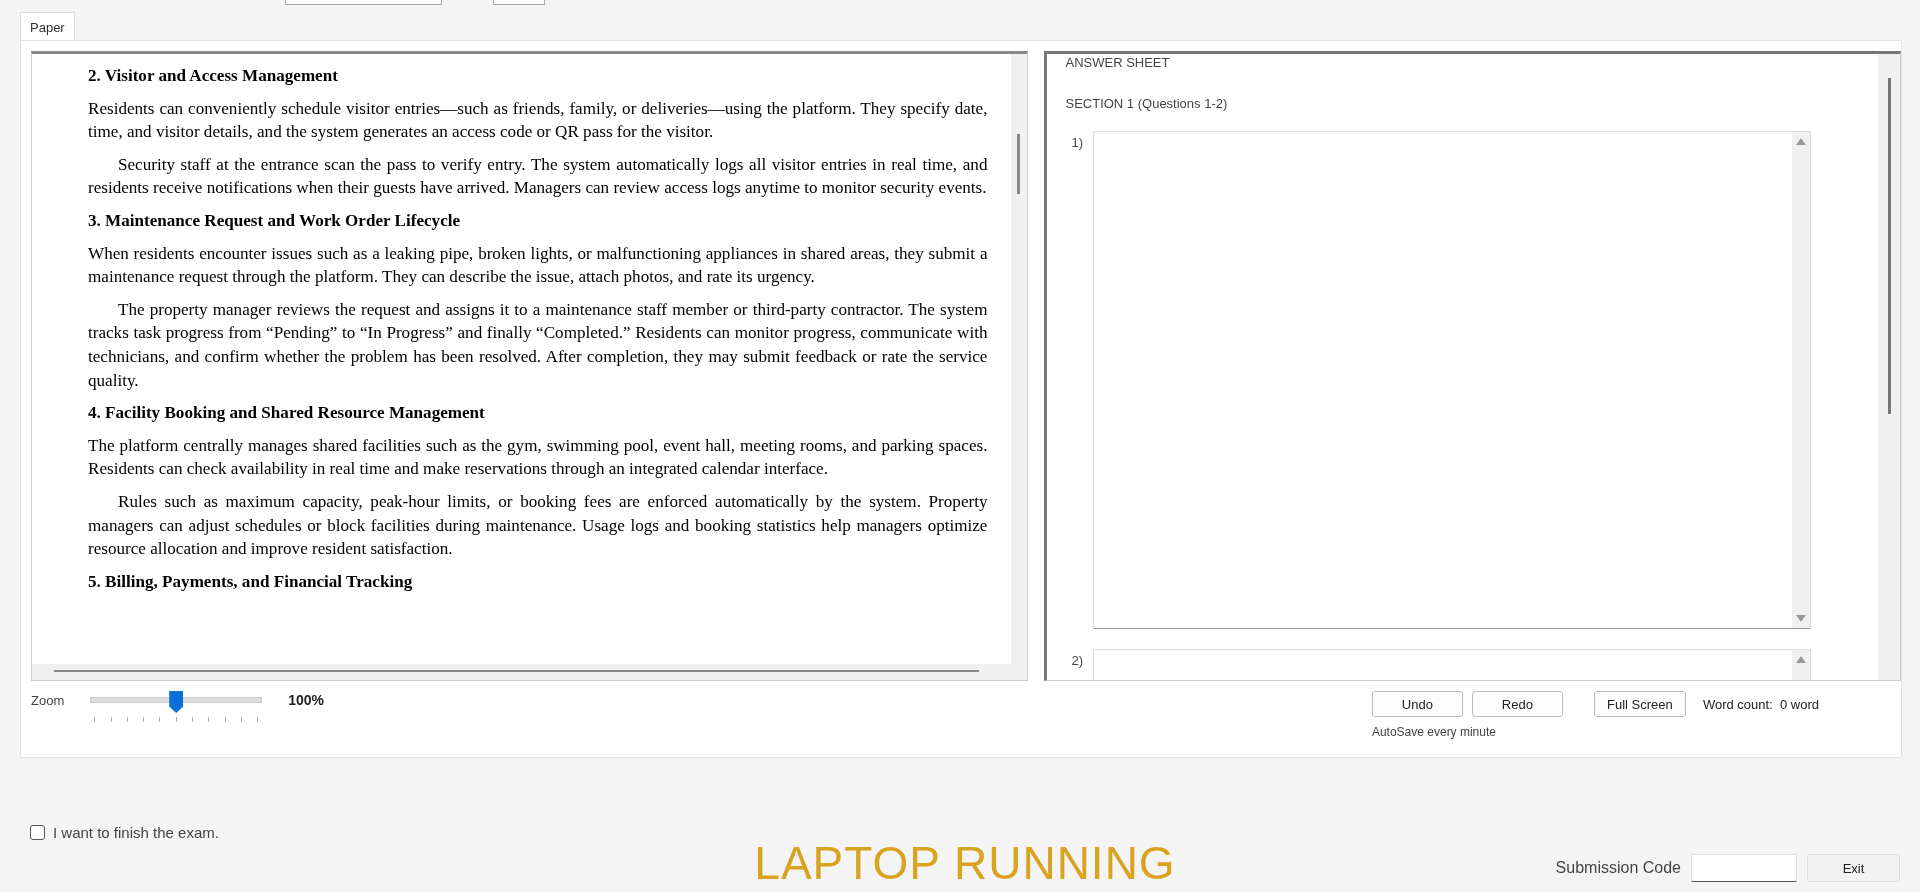 This screenshot has height=892, width=1920. What do you see at coordinates (37, 832) in the screenshot?
I see `finish-checkbox` at bounding box center [37, 832].